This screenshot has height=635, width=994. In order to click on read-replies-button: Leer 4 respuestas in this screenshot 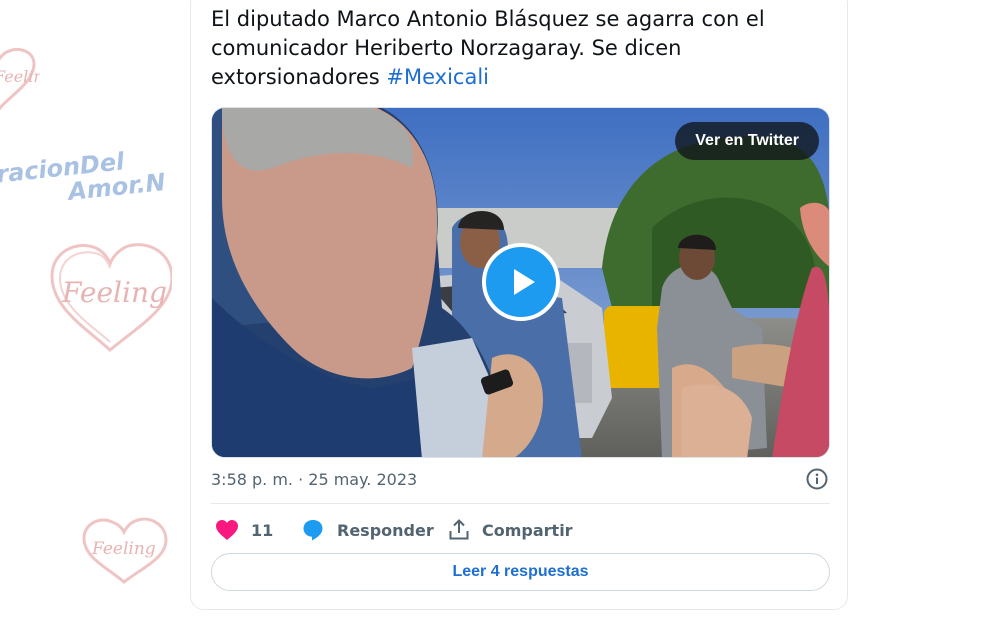, I will do `click(520, 572)`.